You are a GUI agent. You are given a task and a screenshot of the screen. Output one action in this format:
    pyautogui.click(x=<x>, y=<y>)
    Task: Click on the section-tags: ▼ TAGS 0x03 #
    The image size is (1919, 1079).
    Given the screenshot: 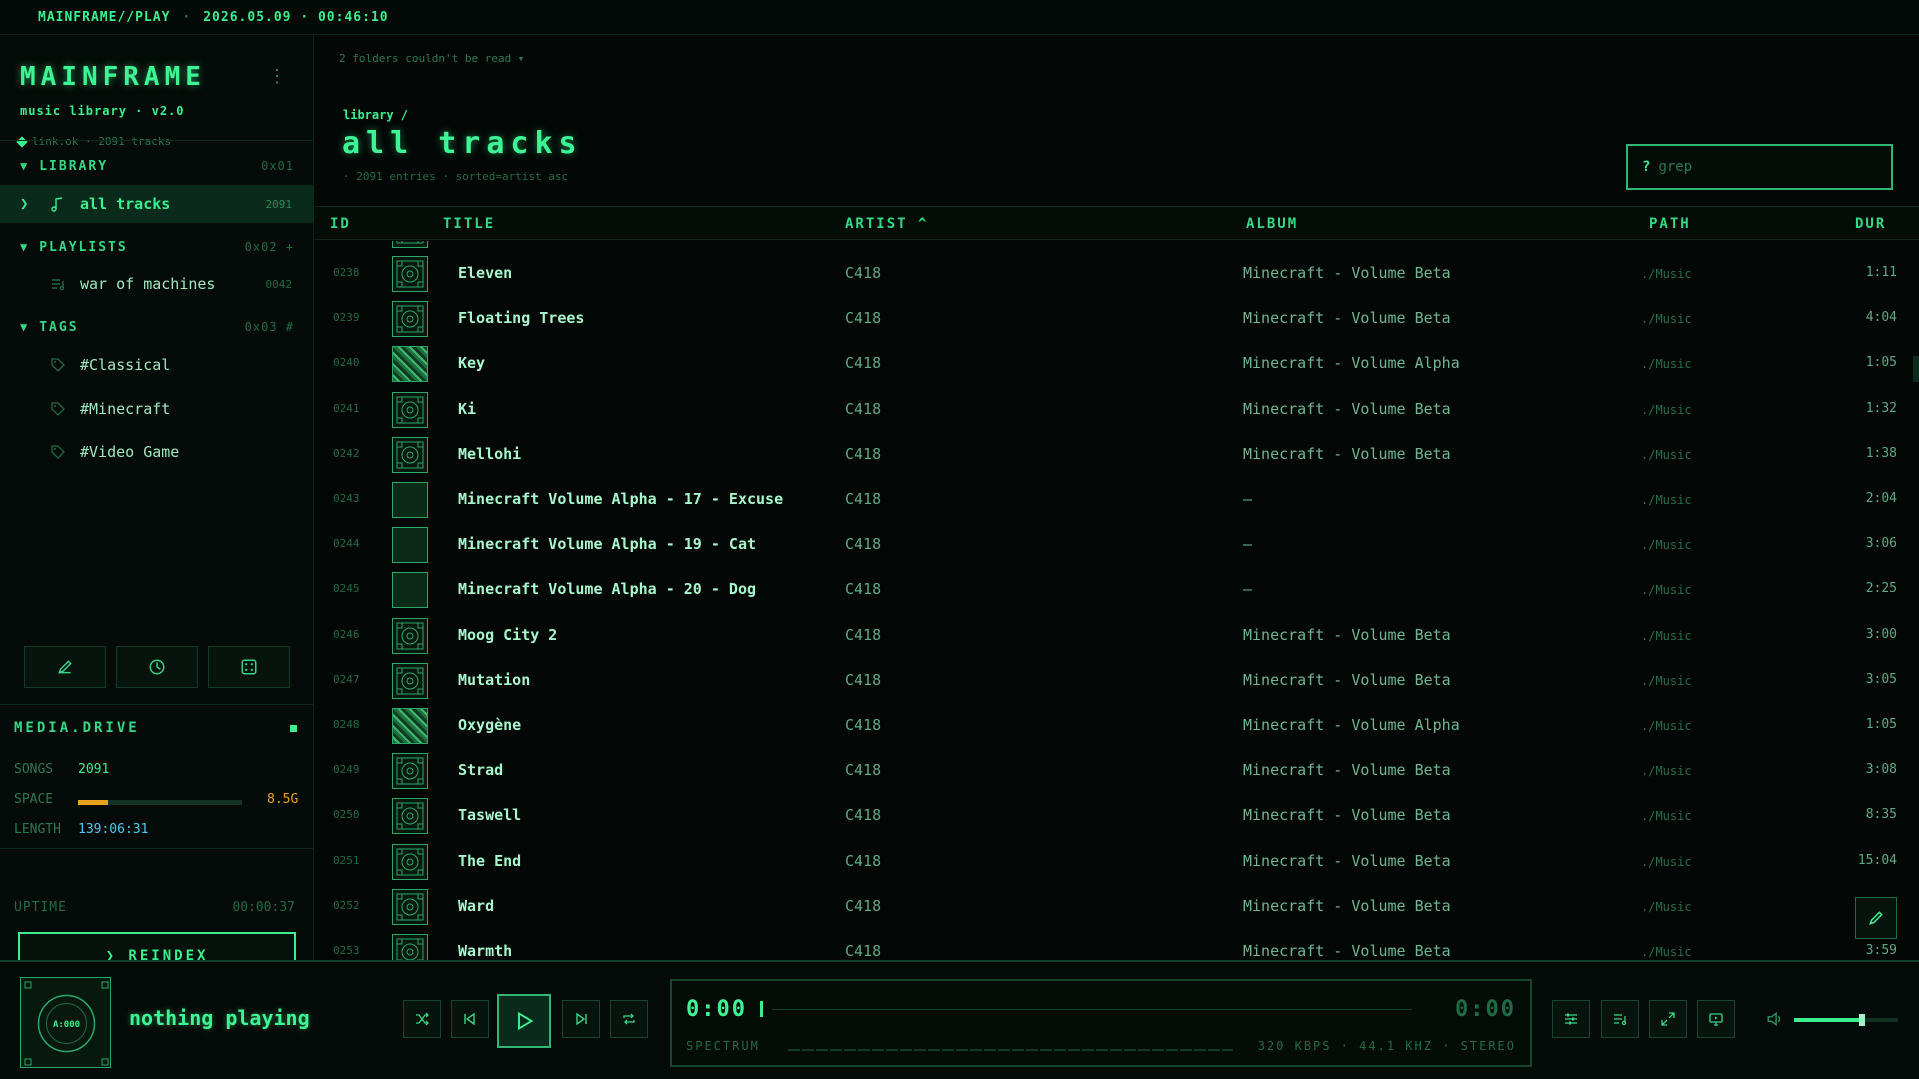 What is the action you would take?
    pyautogui.click(x=157, y=327)
    